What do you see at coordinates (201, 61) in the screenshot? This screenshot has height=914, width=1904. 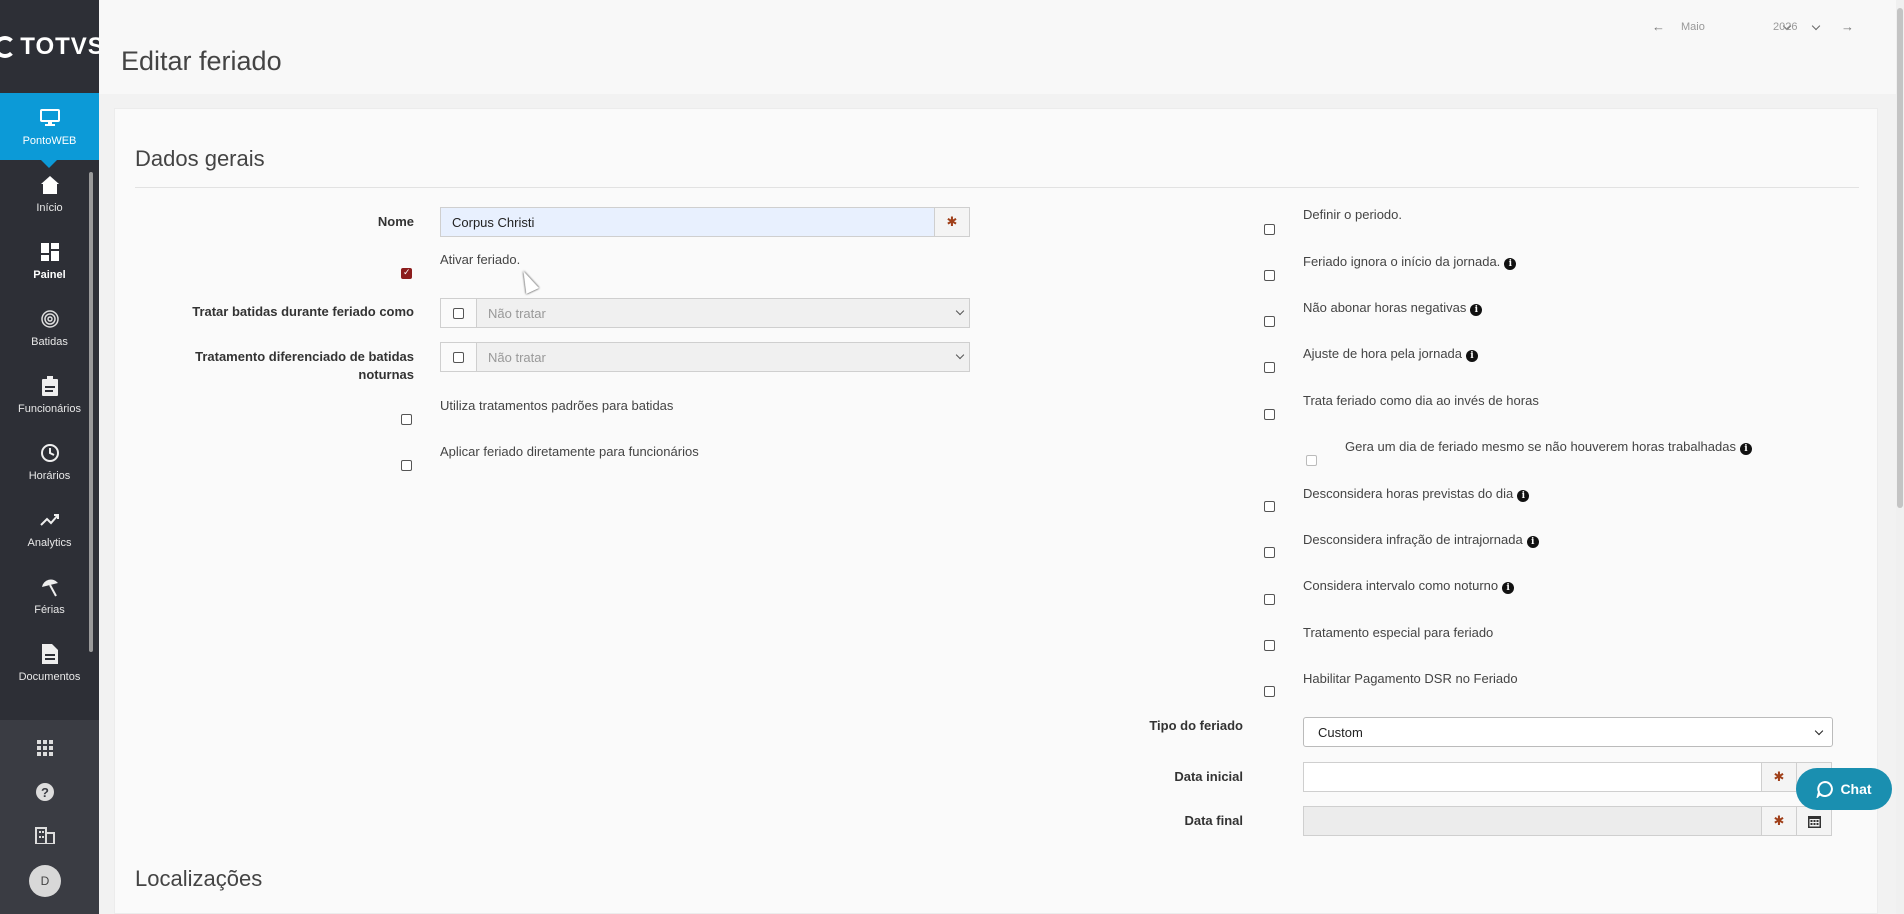 I see `page-title: Editar feriado` at bounding box center [201, 61].